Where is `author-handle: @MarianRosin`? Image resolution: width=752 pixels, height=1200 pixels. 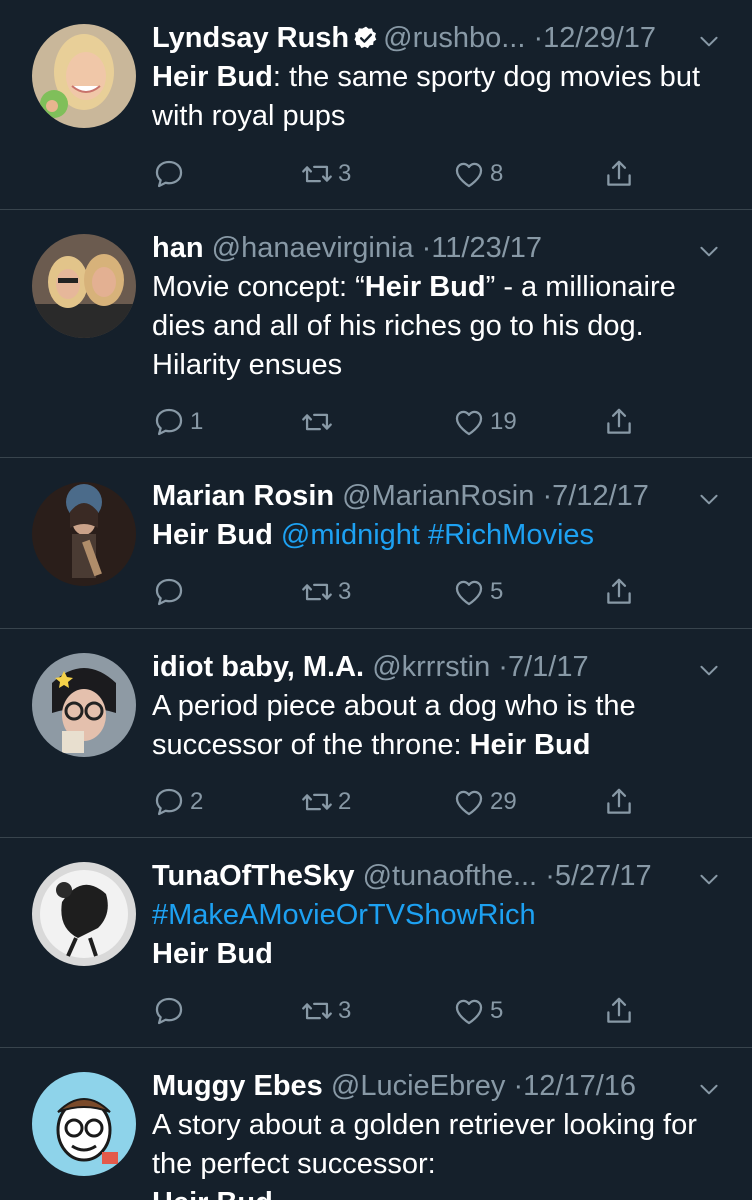 author-handle: @MarianRosin is located at coordinates (438, 496).